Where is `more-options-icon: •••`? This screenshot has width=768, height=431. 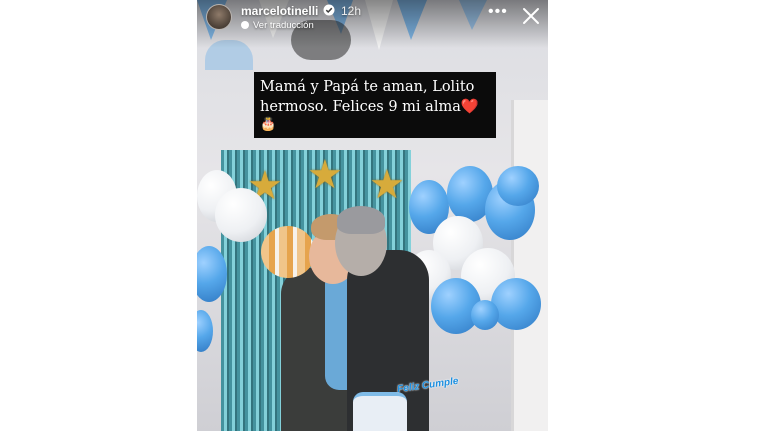
more-options-icon: ••• is located at coordinates (497, 12).